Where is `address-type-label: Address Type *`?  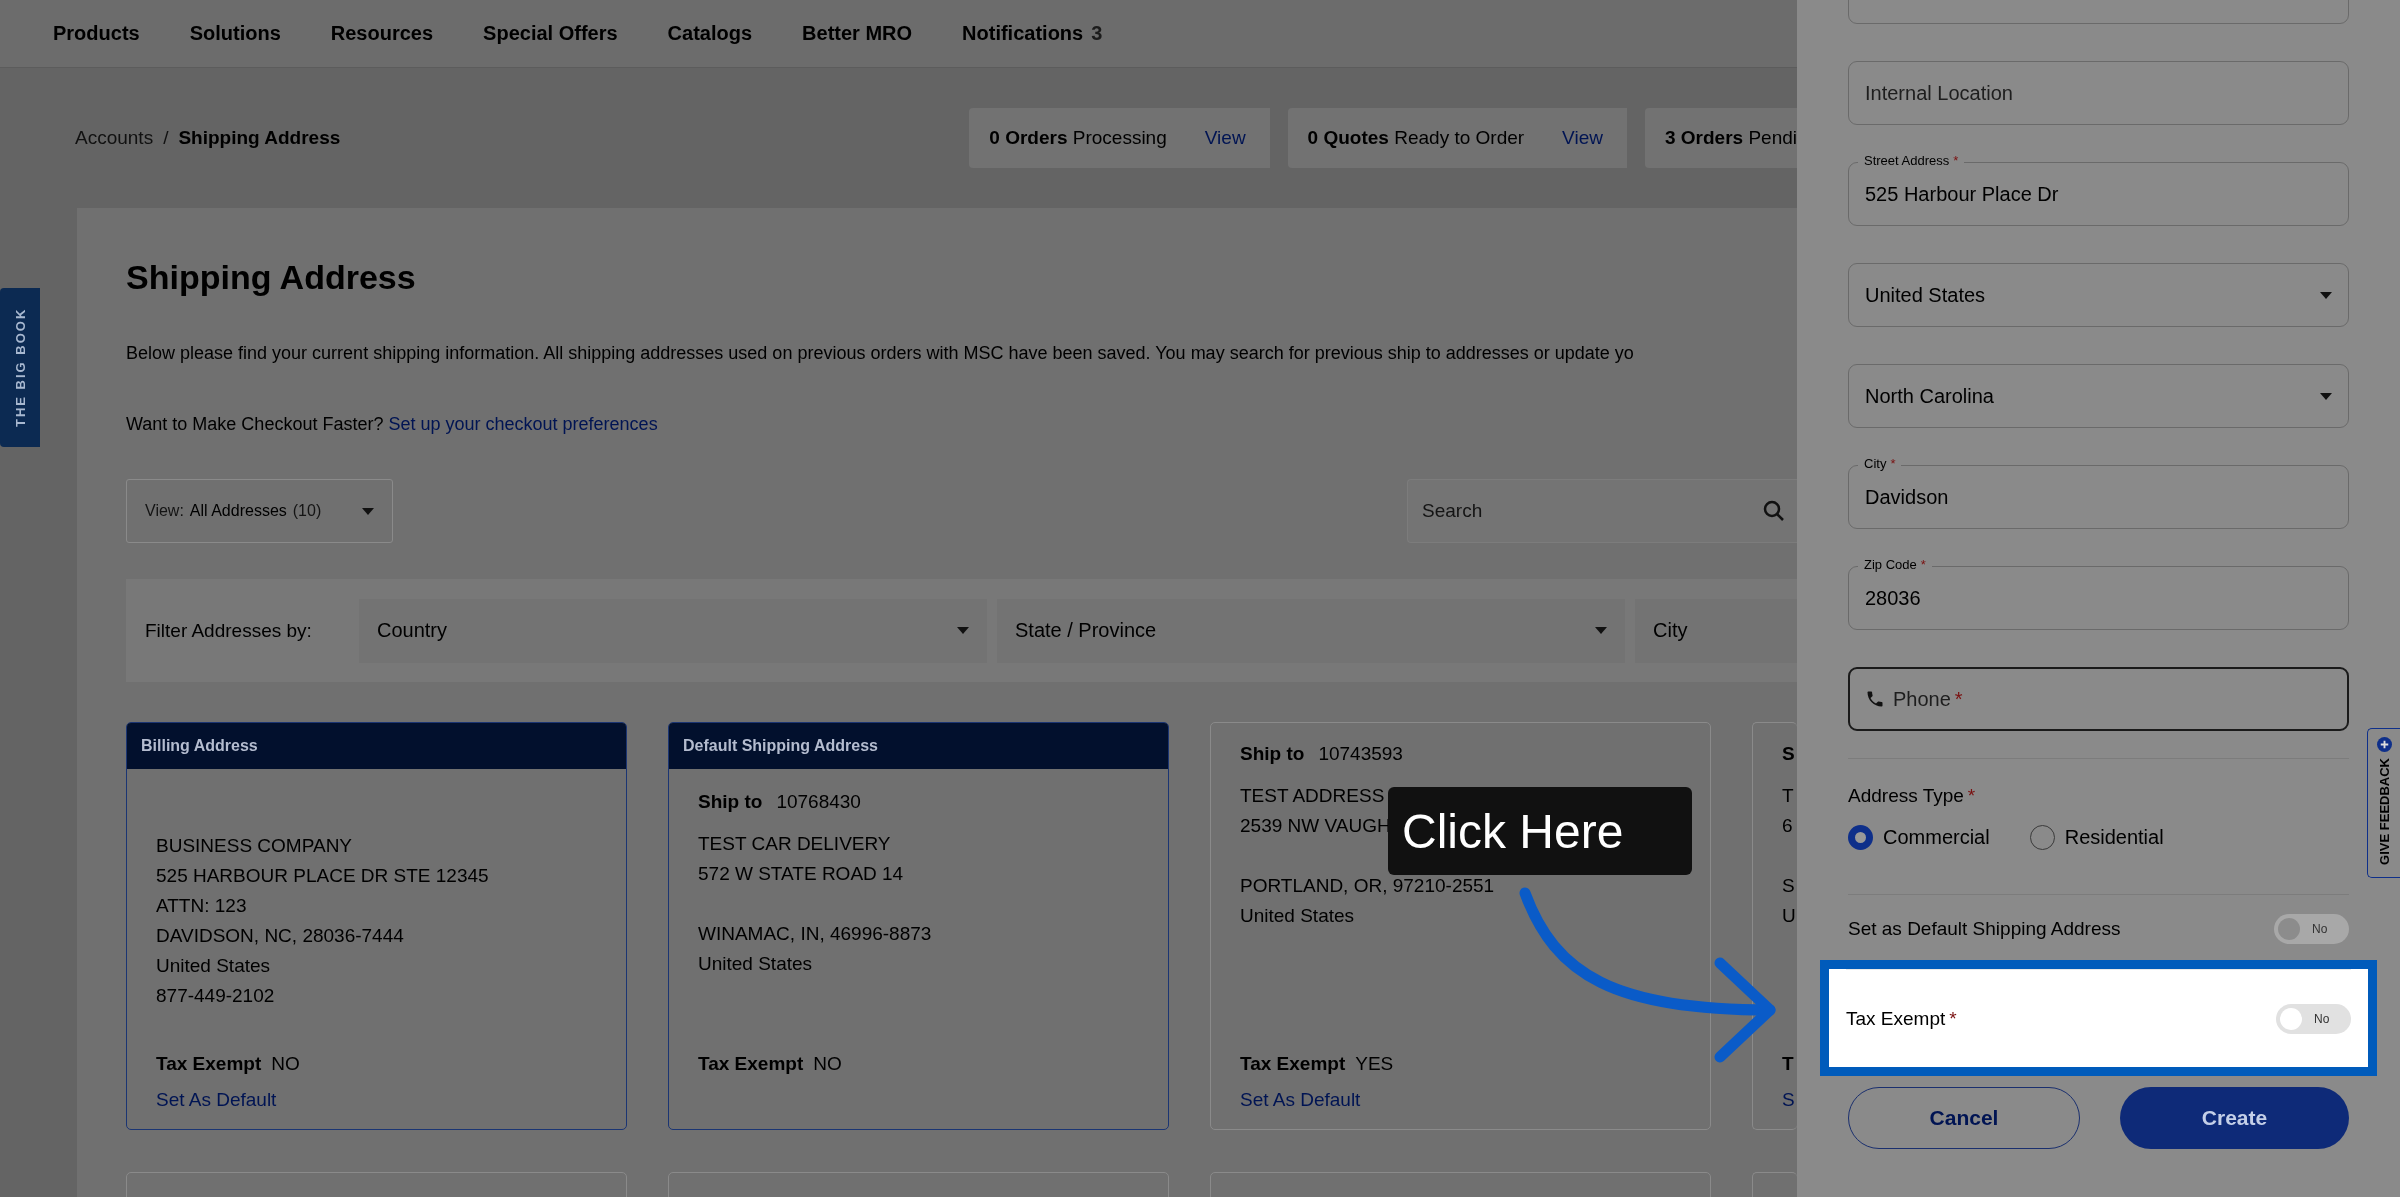 address-type-label: Address Type * is located at coordinates (1912, 796).